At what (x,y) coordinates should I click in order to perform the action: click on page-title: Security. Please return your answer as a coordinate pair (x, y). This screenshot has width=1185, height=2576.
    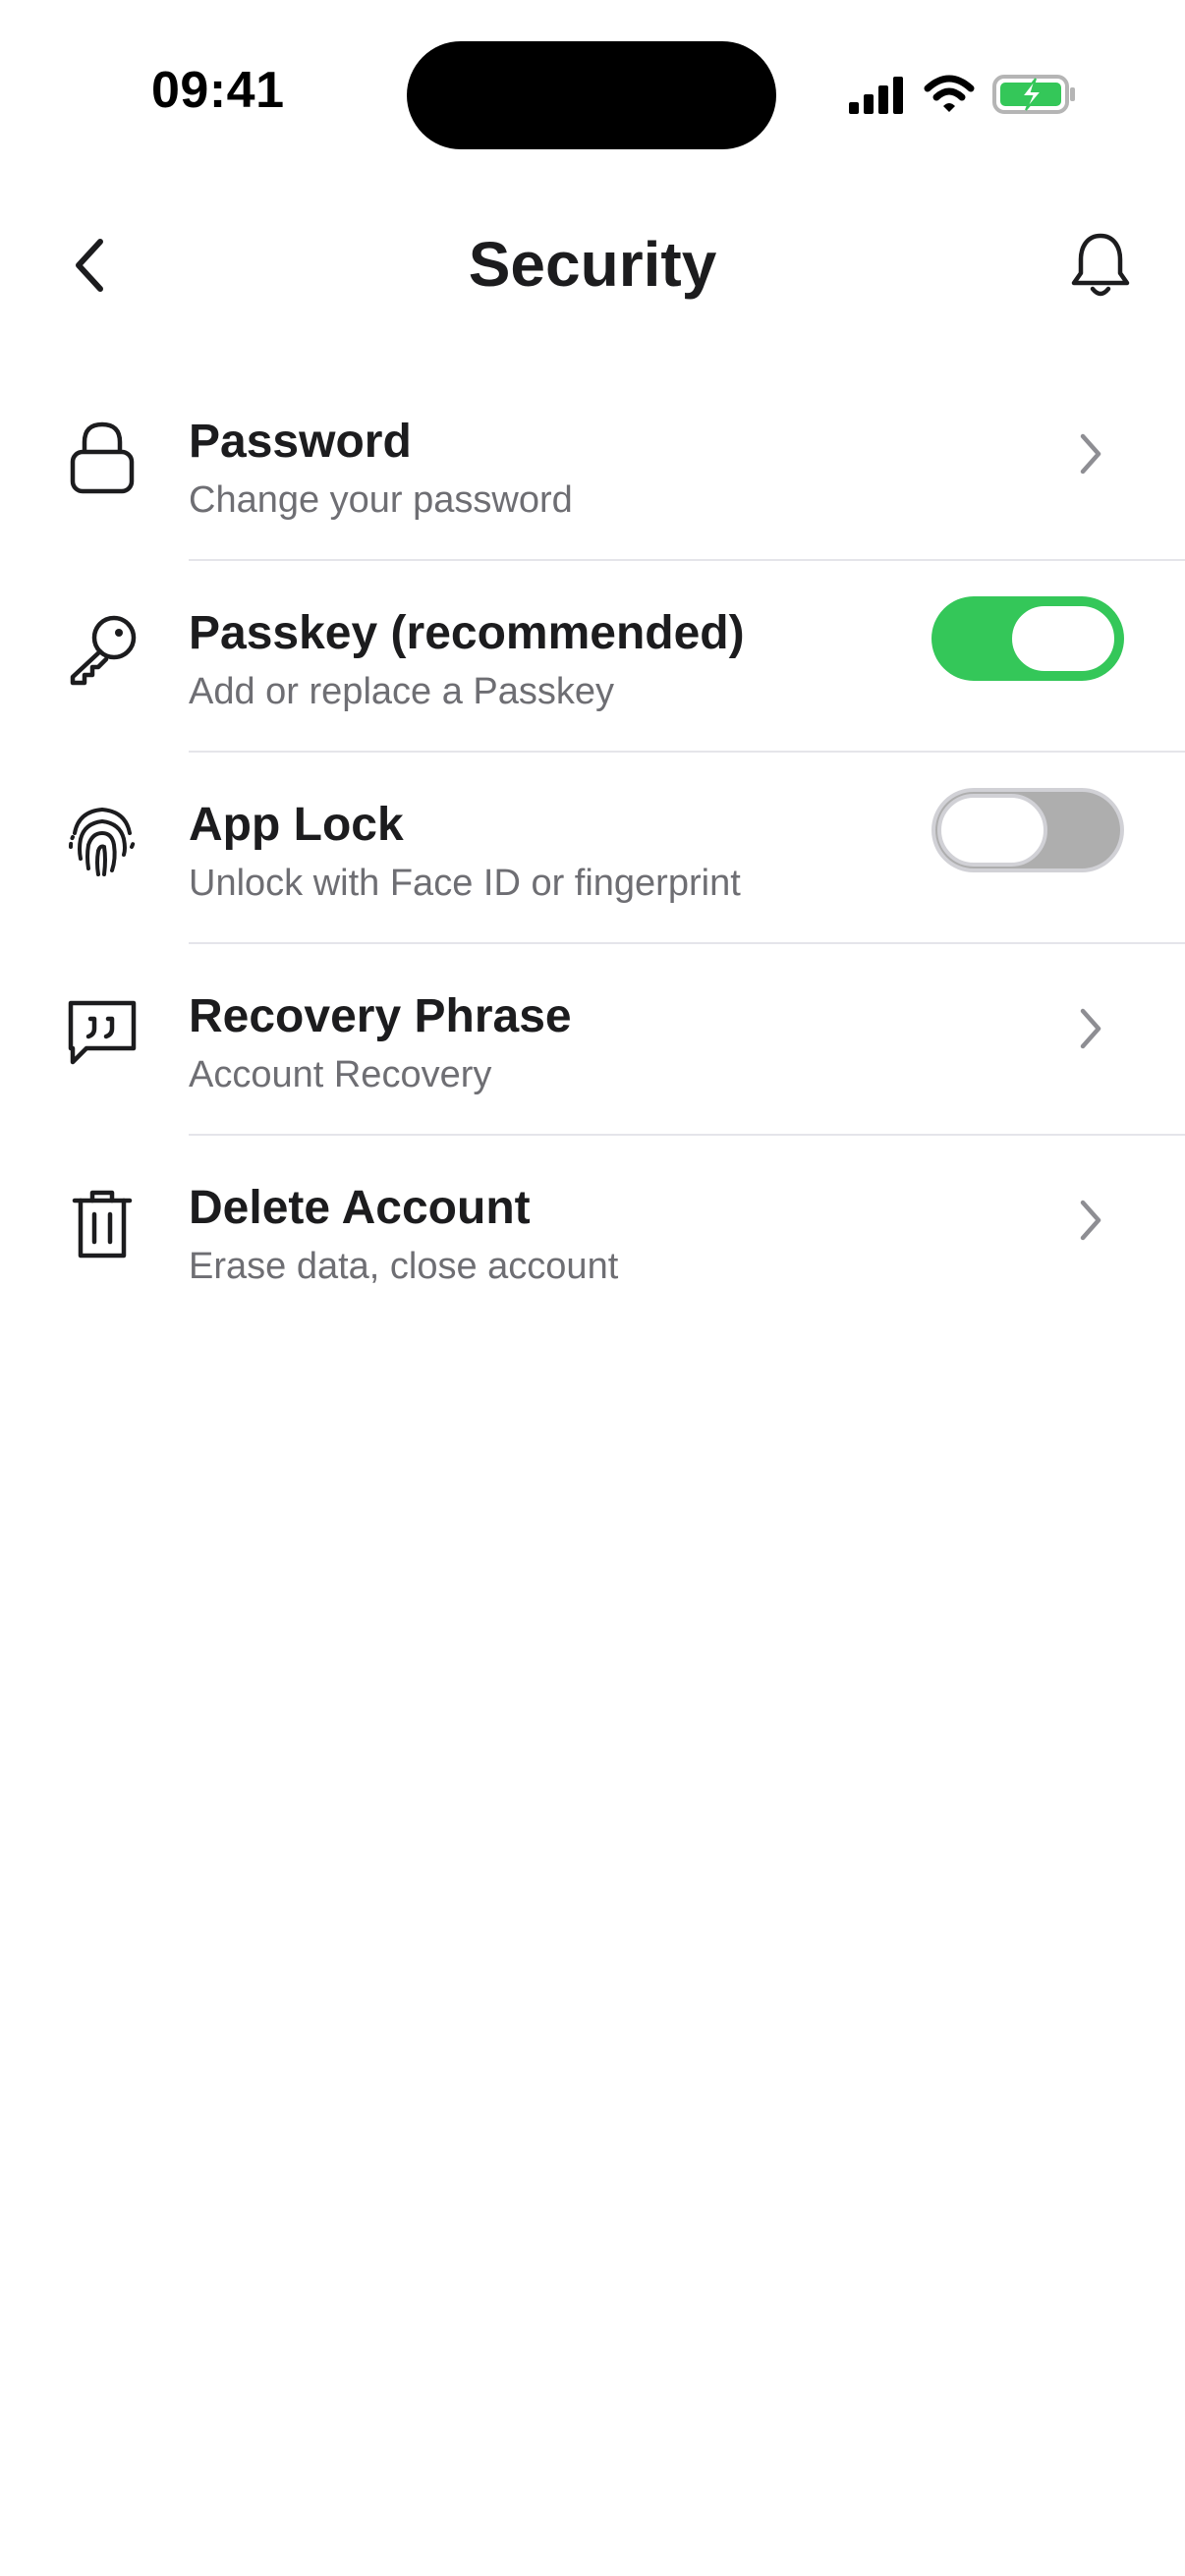
    Looking at the image, I should click on (592, 264).